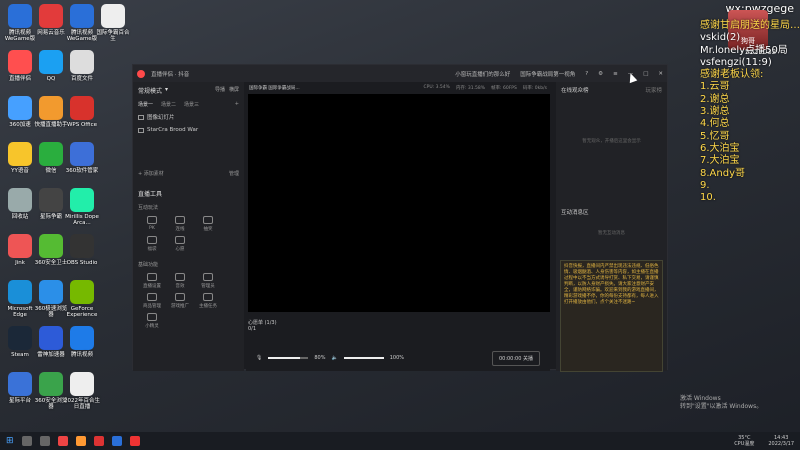  I want to click on close-icon: ✕, so click(660, 74).